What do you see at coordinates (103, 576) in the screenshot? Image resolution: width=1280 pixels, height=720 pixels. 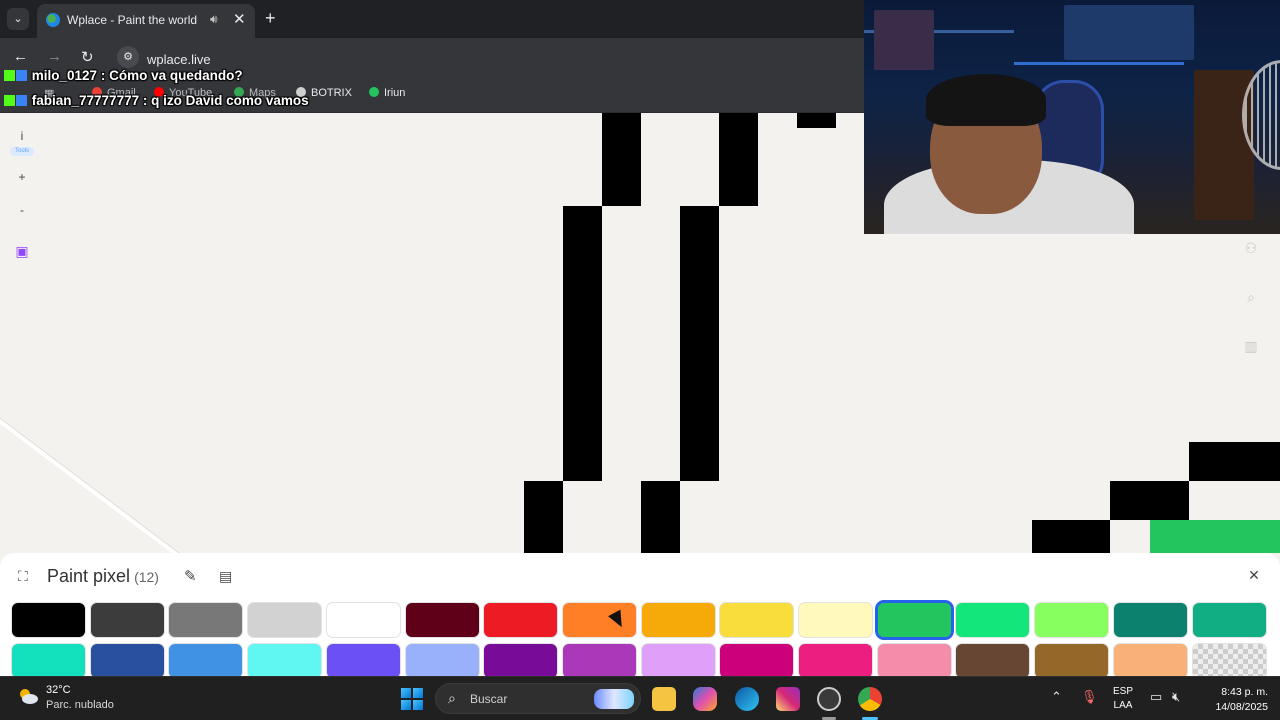 I see `panel-title: Paint pixel (12)` at bounding box center [103, 576].